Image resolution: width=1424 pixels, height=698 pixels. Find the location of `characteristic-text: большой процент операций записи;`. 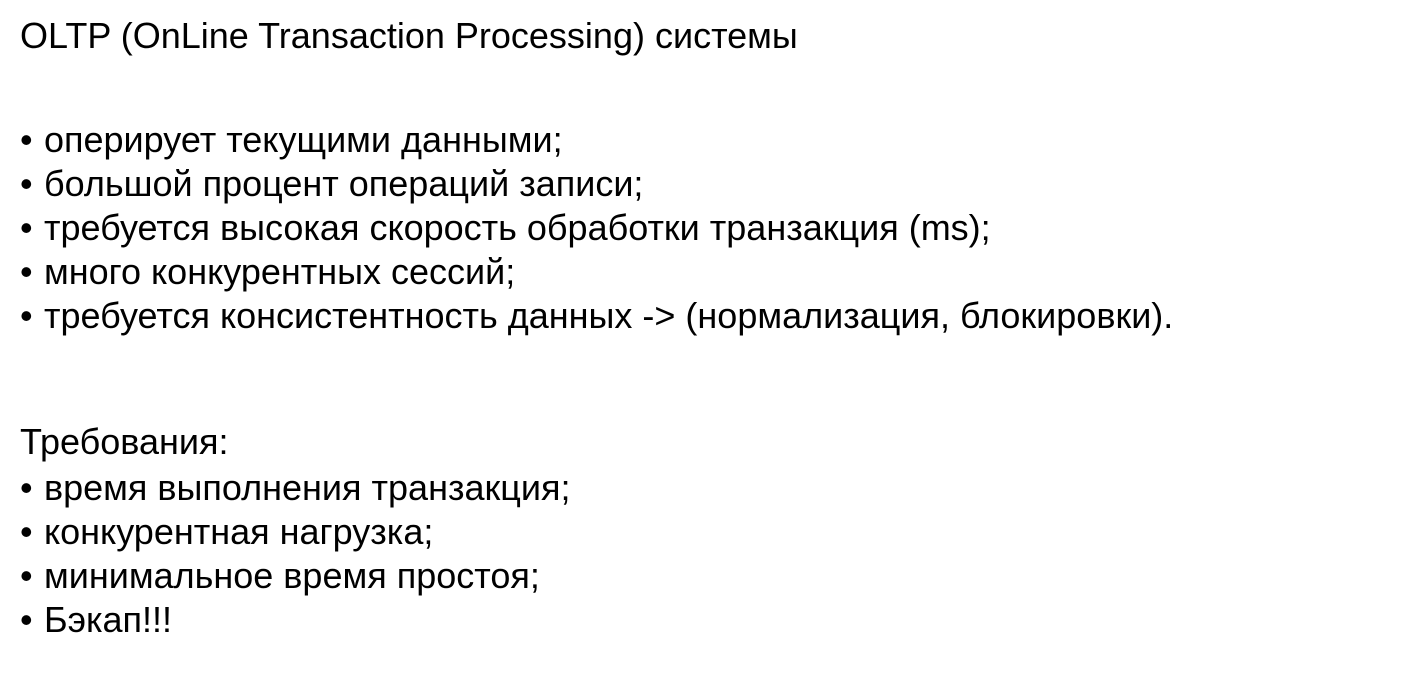

characteristic-text: большой процент операций записи; is located at coordinates (344, 183).